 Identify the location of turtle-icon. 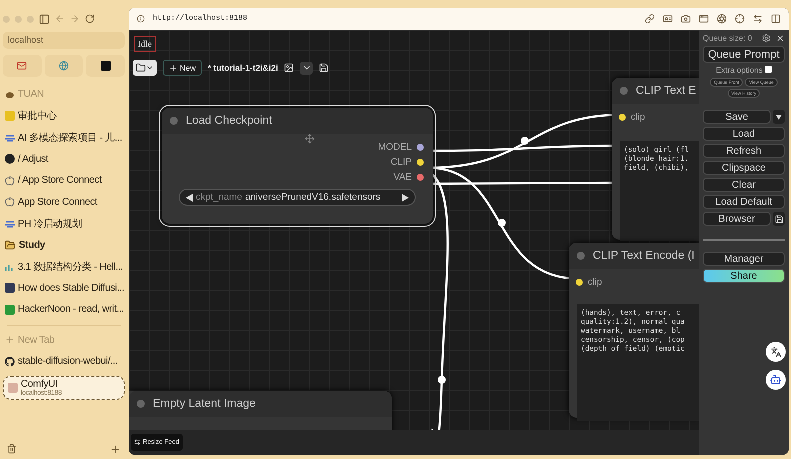
(10, 94).